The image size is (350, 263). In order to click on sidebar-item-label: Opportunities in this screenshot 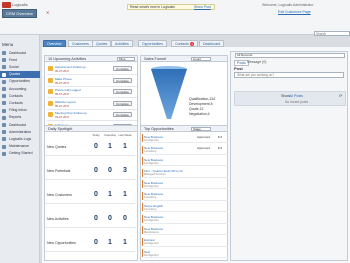, I will do `click(19, 81)`.